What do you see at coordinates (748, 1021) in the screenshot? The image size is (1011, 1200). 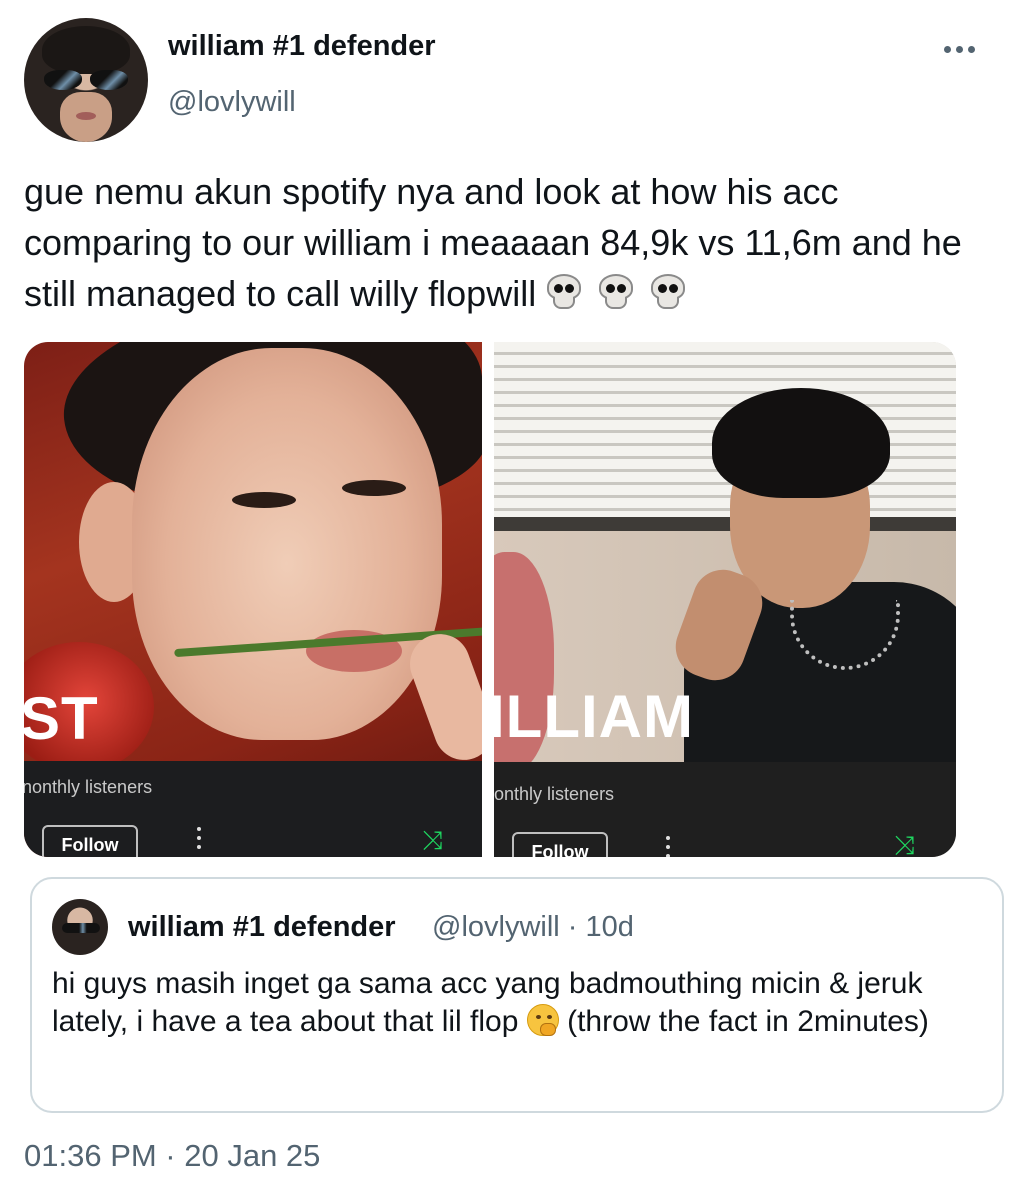 I see `quoted-text-after: (throw the fact in 2minutes)` at bounding box center [748, 1021].